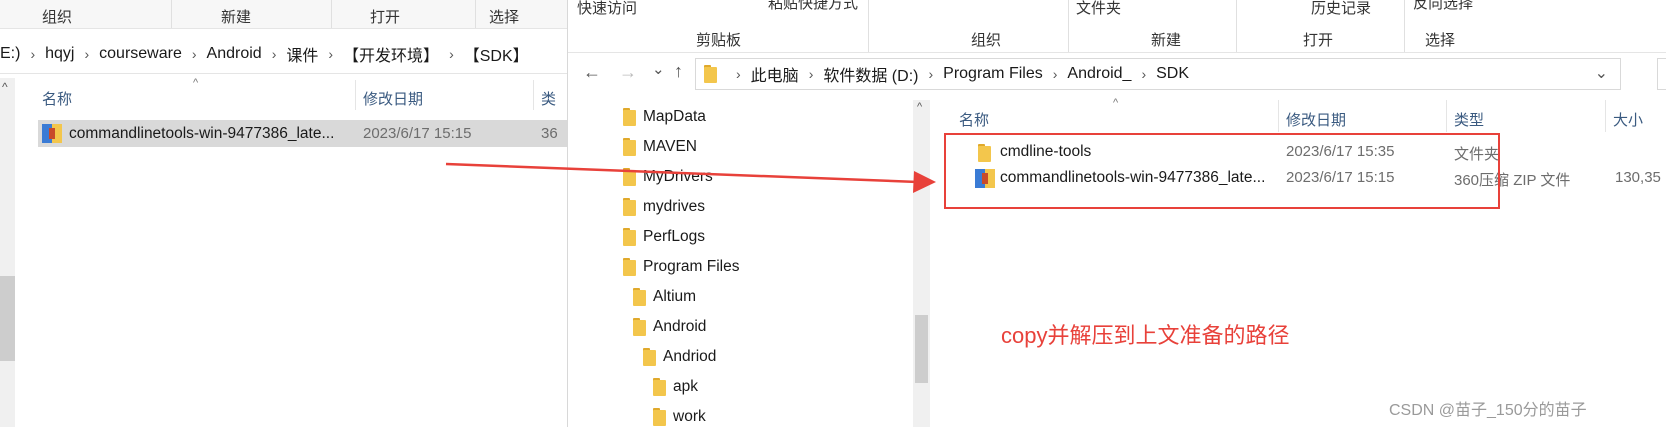  Describe the element at coordinates (924, 182) in the screenshot. I see `arrowhead-icon` at that location.